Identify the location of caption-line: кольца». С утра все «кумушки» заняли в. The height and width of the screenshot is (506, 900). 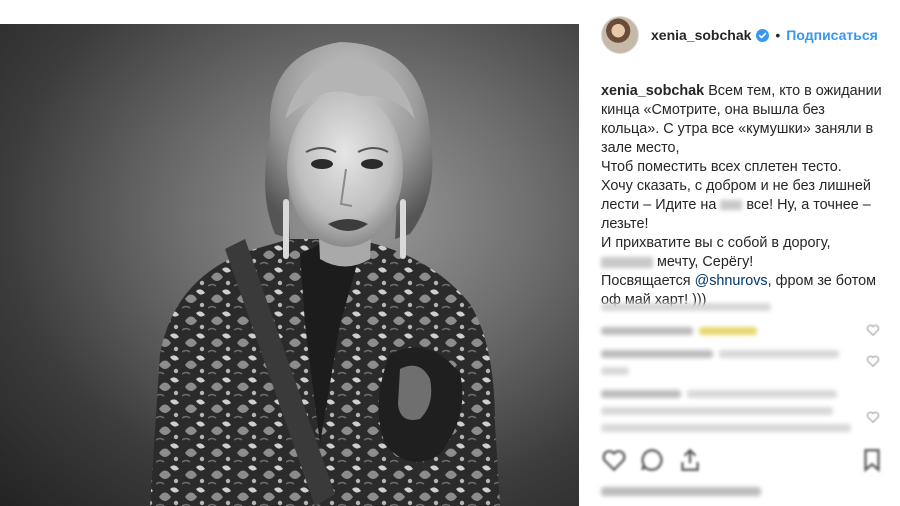
(737, 129).